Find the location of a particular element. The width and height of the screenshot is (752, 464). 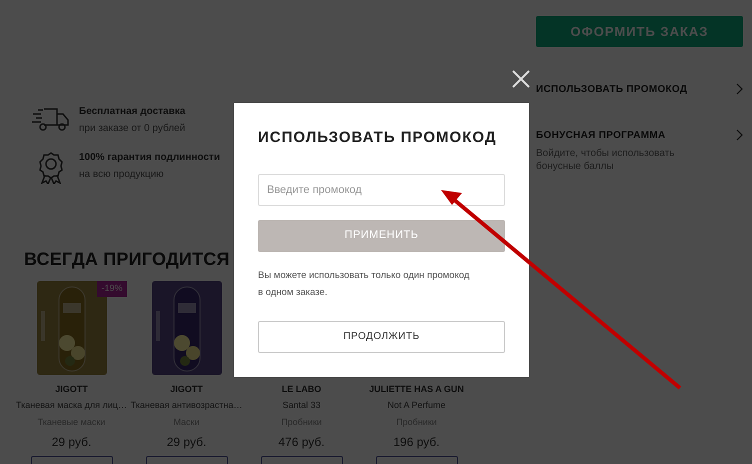

menu-link: БОНУСНАЯ ПРОГРАММА is located at coordinates (601, 135).